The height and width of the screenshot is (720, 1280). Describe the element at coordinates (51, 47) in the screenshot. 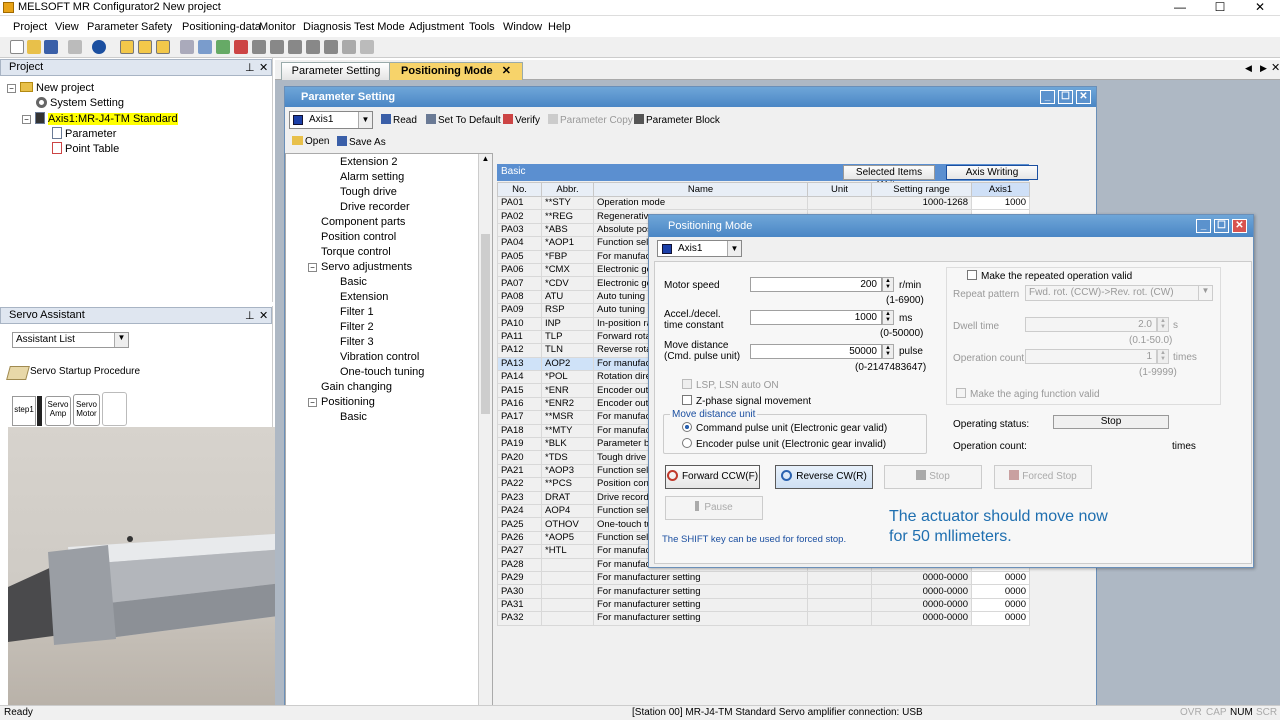

I see `save-icon` at that location.